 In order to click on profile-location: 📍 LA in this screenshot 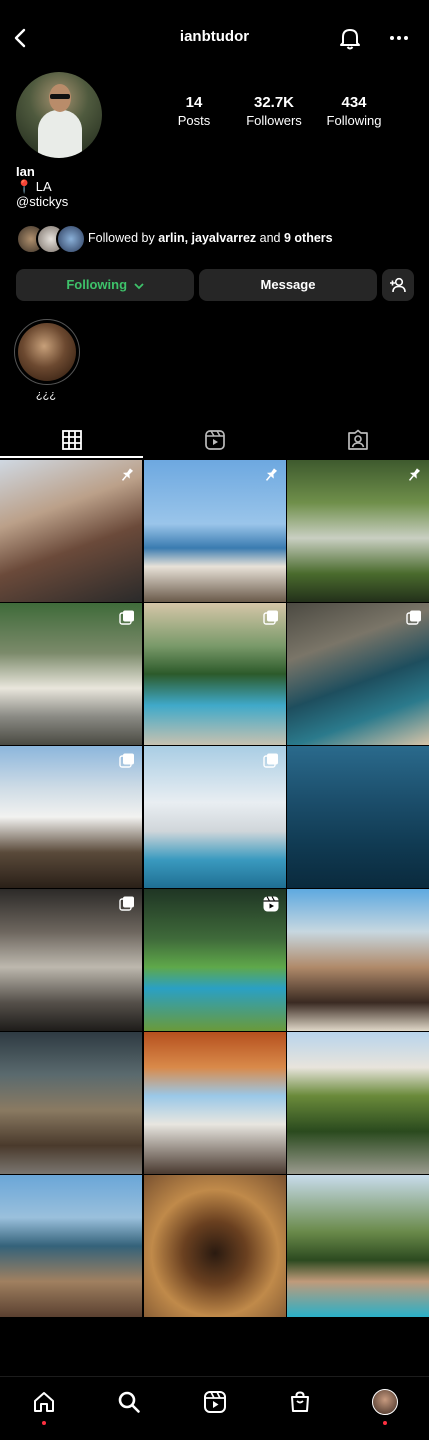, I will do `click(34, 186)`.